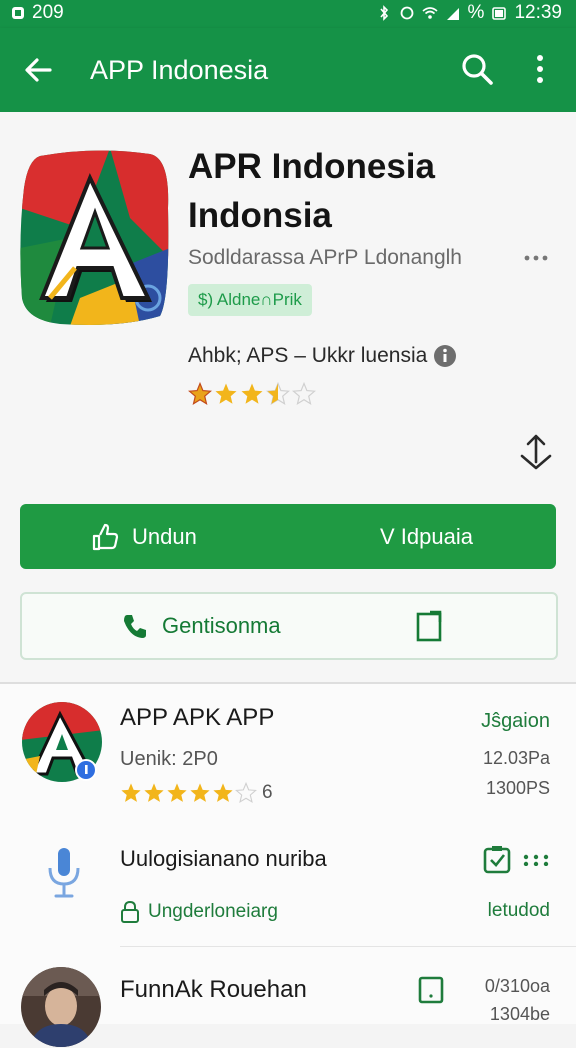 The width and height of the screenshot is (576, 1048). What do you see at coordinates (223, 858) in the screenshot?
I see `list-item-title: Uulogisianano nuriba` at bounding box center [223, 858].